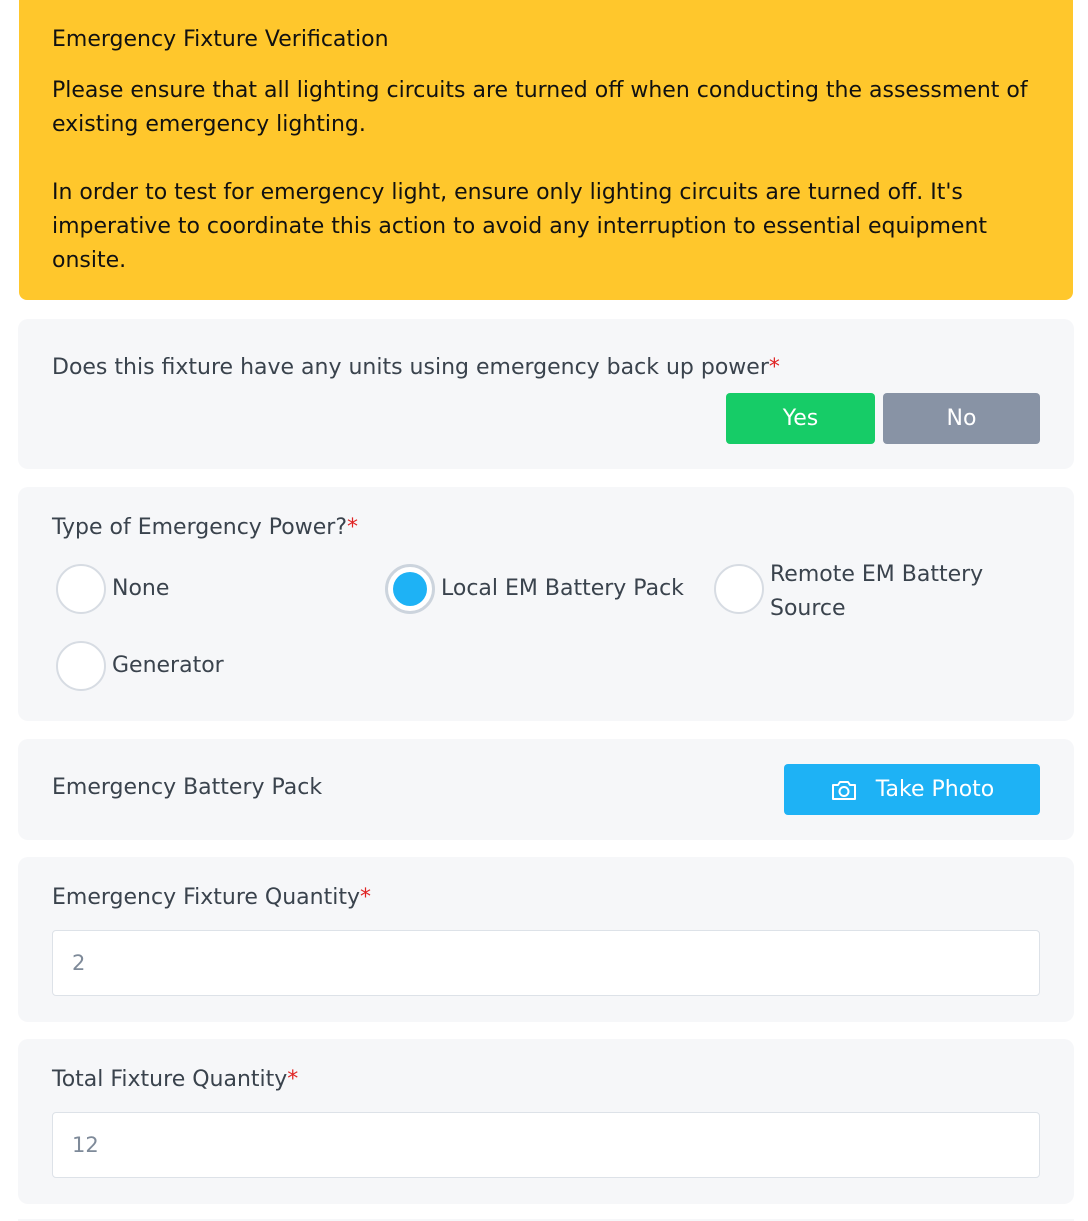 Image resolution: width=1088 pixels, height=1221 pixels. I want to click on radio-label-generator: Generator, so click(168, 665).